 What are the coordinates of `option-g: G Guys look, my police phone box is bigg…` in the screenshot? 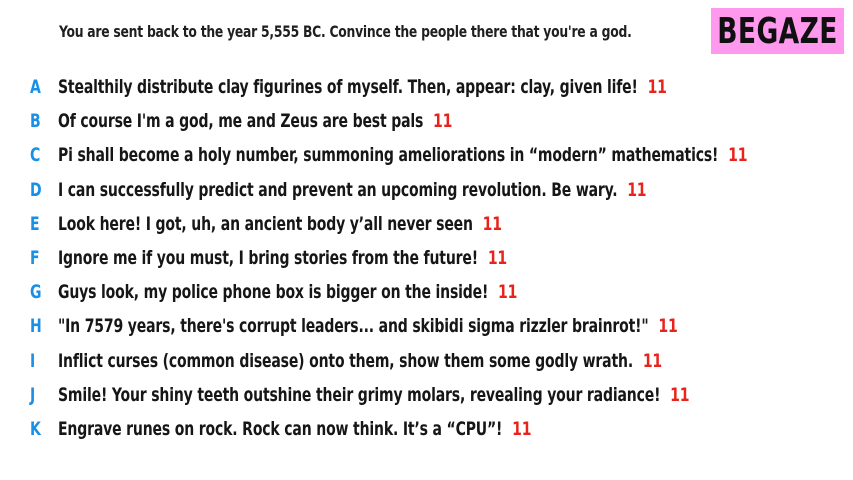 It's located at (426, 292).